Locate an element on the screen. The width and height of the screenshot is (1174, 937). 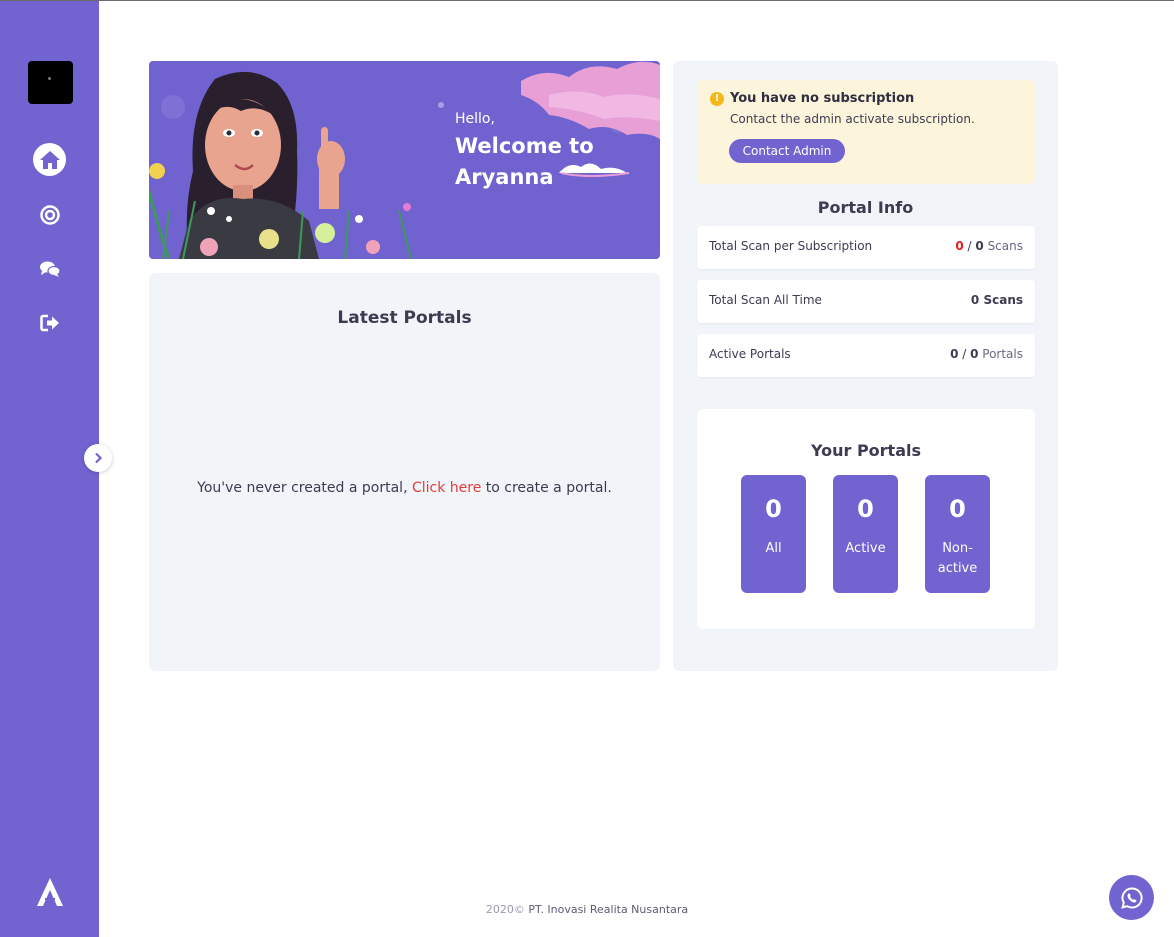
logout-icon is located at coordinates (49, 322).